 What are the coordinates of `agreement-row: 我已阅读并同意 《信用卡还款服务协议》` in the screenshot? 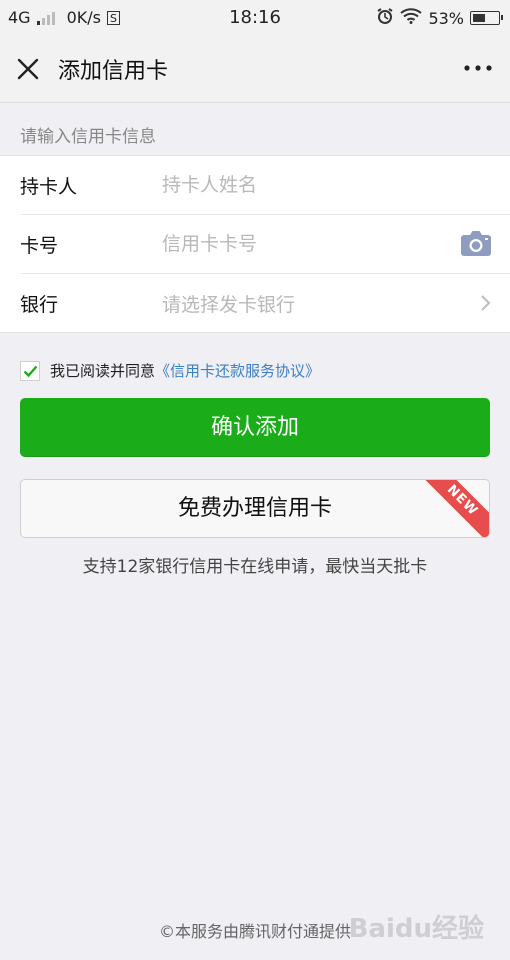 It's located at (170, 370).